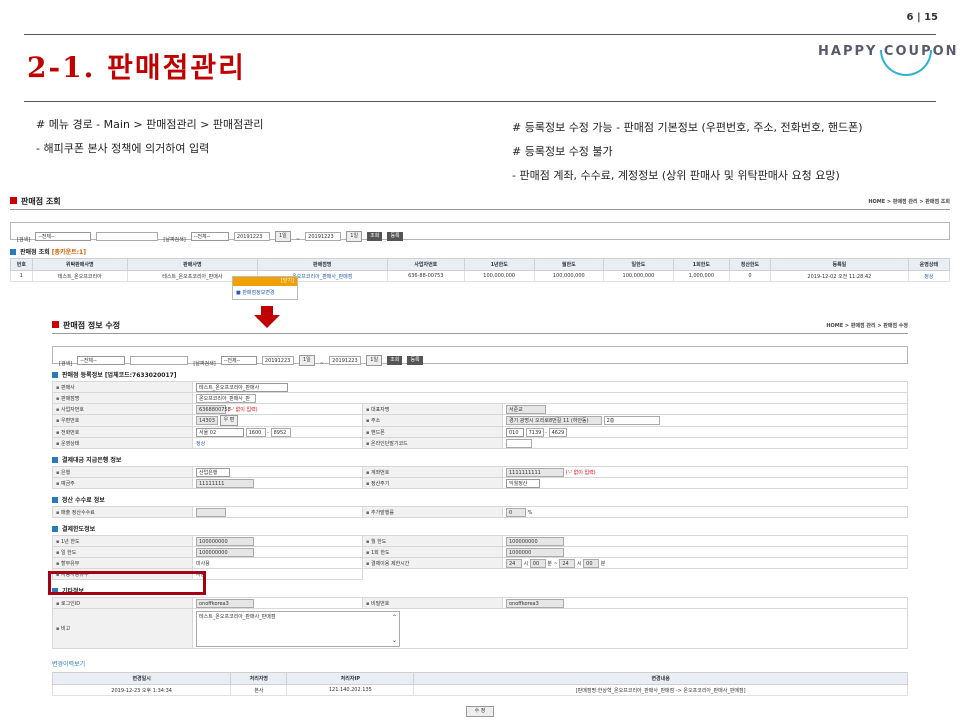 Image resolution: width=960 pixels, height=720 pixels. What do you see at coordinates (24, 240) in the screenshot?
I see `search-label: [검색]` at bounding box center [24, 240].